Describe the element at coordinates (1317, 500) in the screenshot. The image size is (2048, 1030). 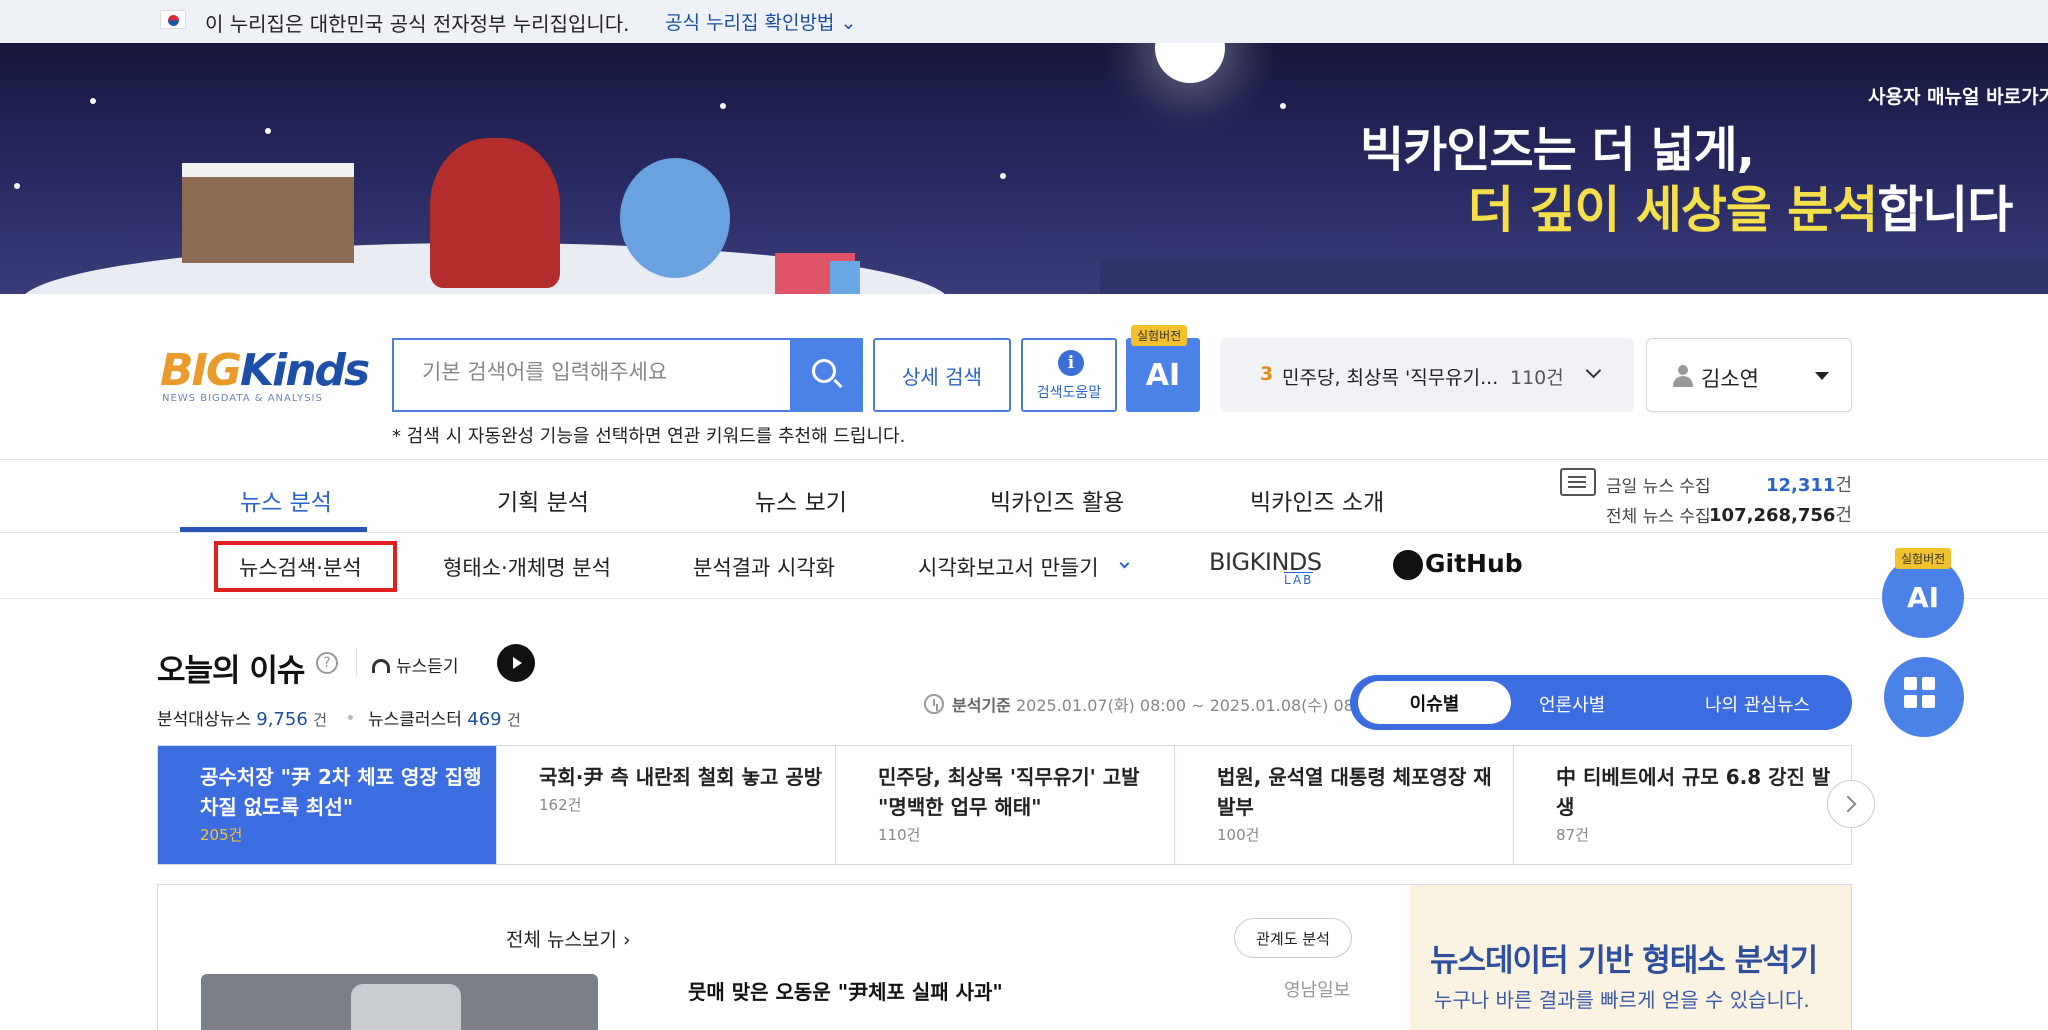
I see `nav-bigkinds-intro: 빅카인즈 소개` at that location.